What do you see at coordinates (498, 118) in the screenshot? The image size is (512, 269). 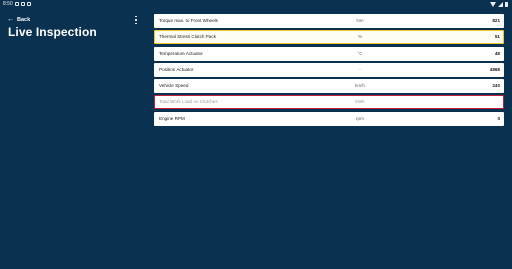 I see `parameter-value: 0` at bounding box center [498, 118].